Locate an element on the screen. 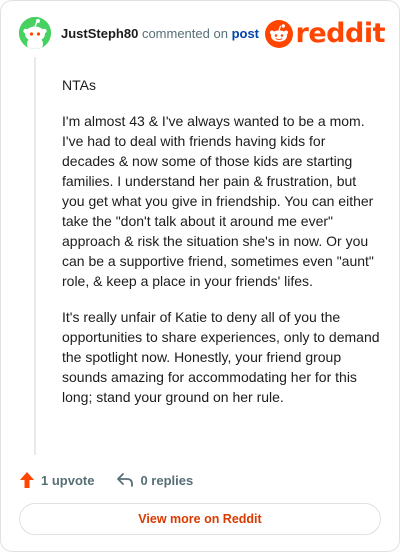 This screenshot has height=552, width=400. replies-button: 0 replies is located at coordinates (154, 480).